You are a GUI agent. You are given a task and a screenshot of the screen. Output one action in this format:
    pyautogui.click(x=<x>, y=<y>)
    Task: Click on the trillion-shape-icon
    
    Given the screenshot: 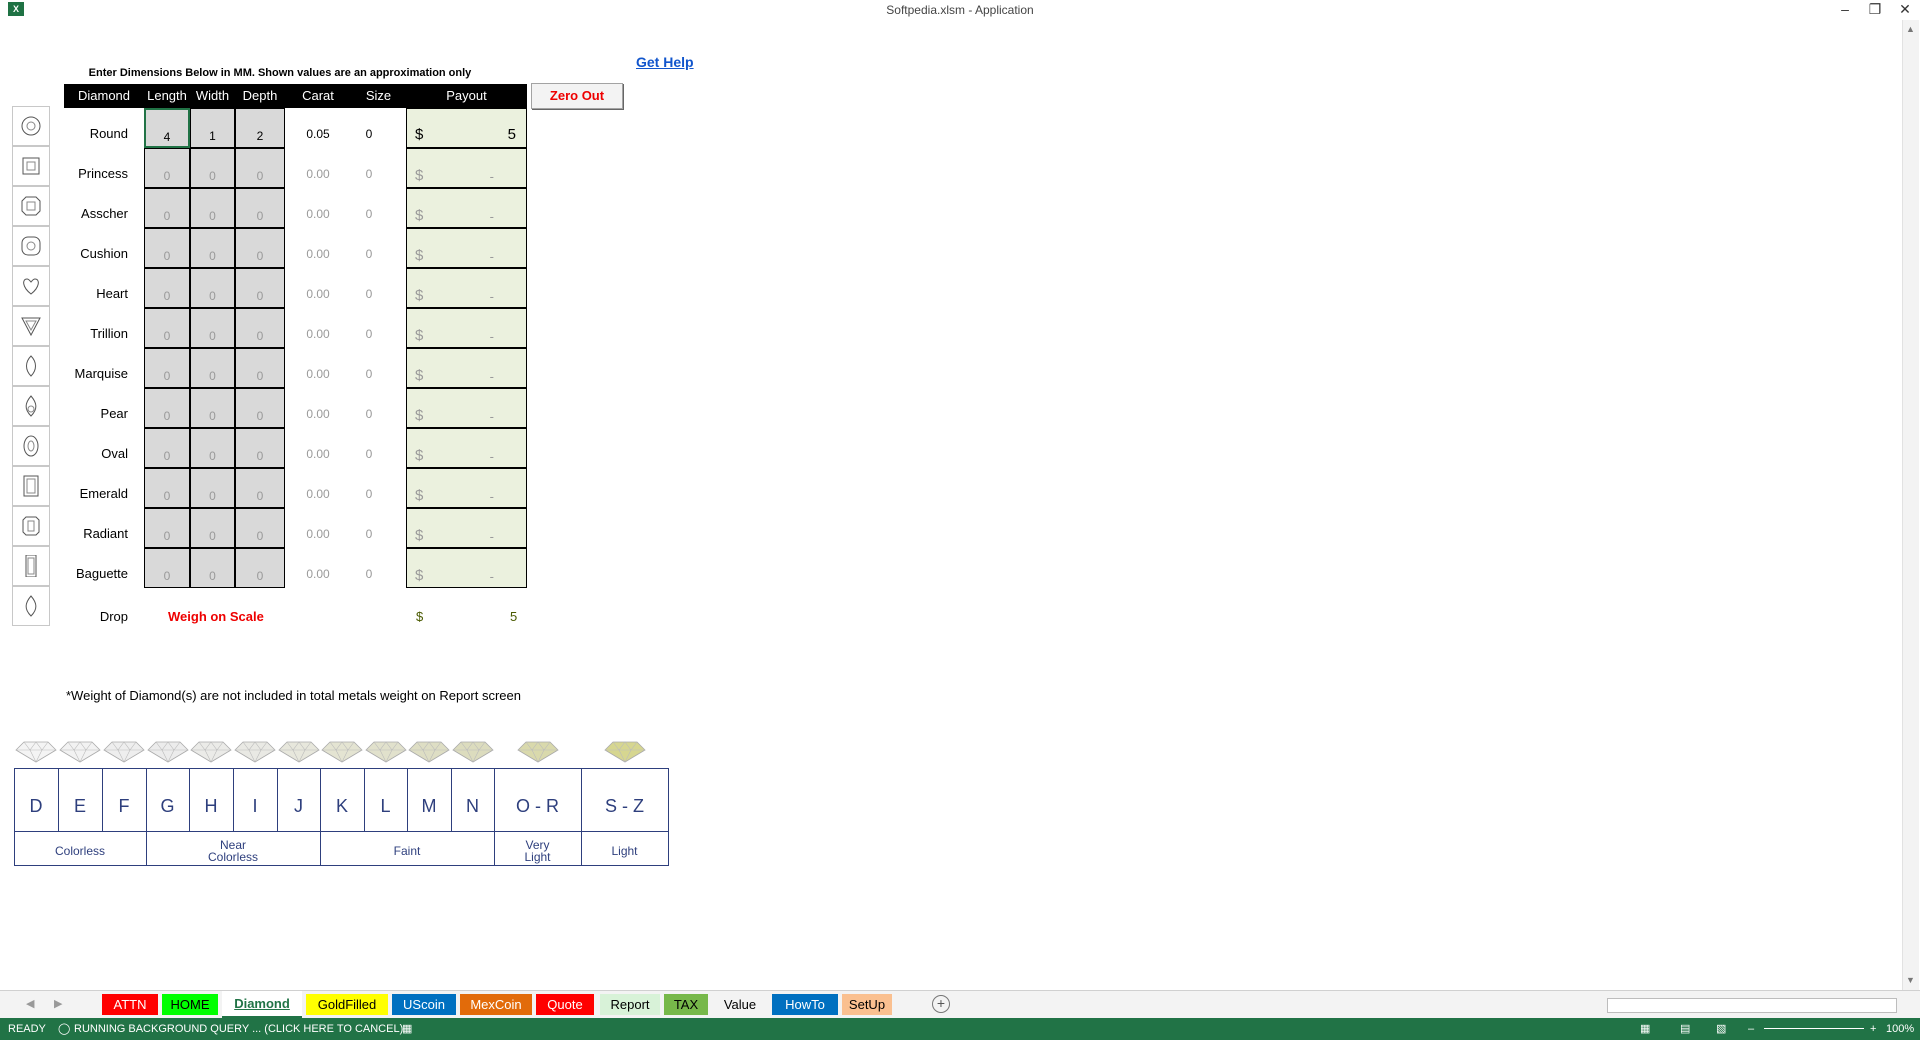 What is the action you would take?
    pyautogui.click(x=31, y=326)
    